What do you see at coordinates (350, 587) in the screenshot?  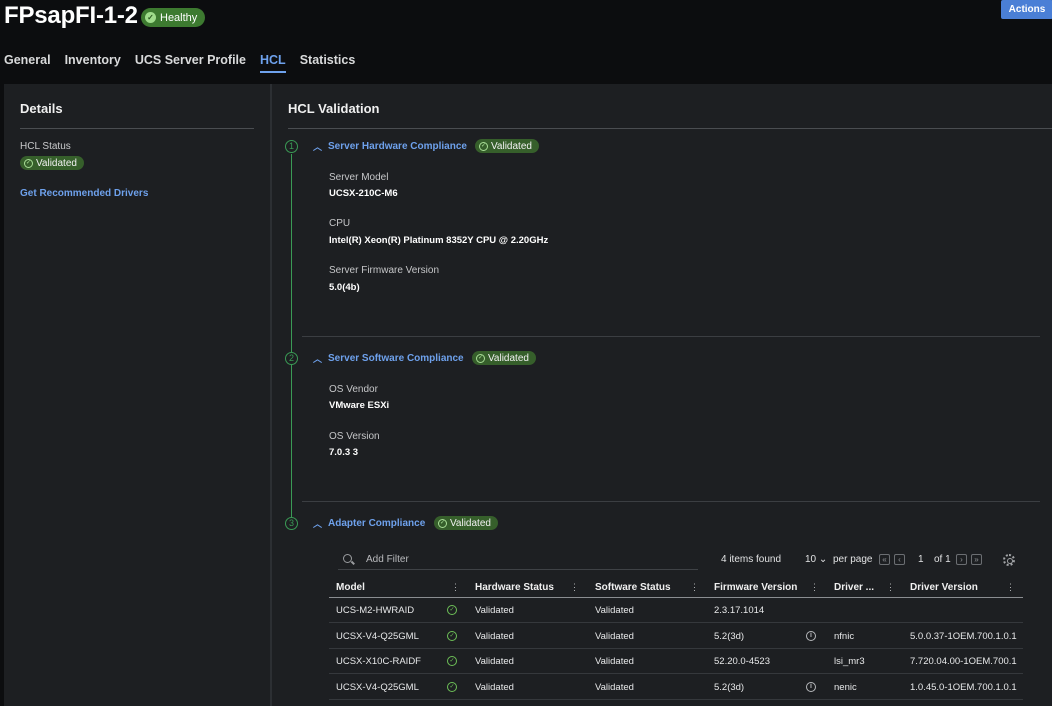 I see `column-model: Model` at bounding box center [350, 587].